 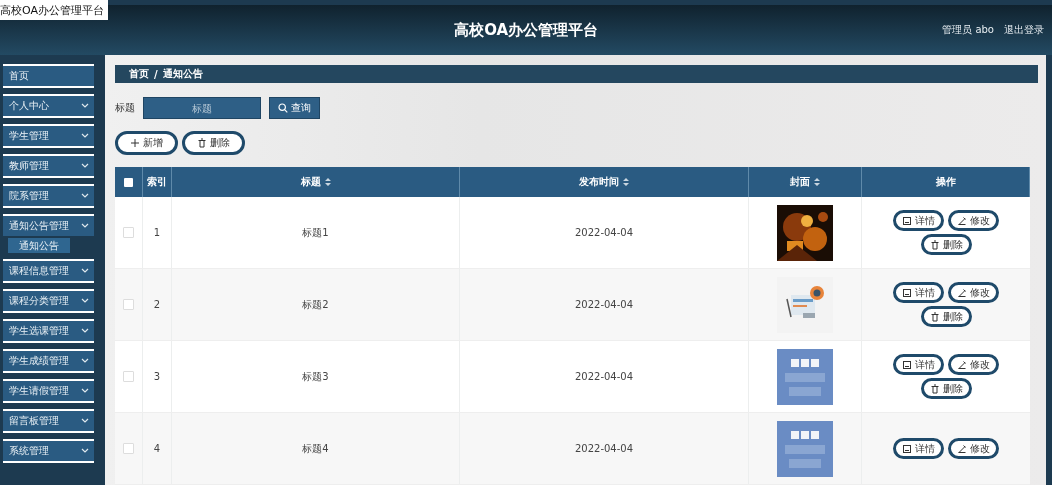 What do you see at coordinates (1024, 30) in the screenshot?
I see `logout-link: 退出登录` at bounding box center [1024, 30].